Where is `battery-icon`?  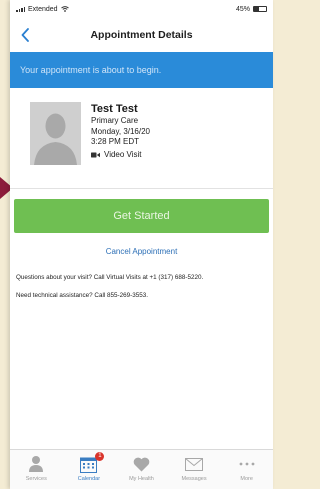
battery-icon is located at coordinates (260, 9).